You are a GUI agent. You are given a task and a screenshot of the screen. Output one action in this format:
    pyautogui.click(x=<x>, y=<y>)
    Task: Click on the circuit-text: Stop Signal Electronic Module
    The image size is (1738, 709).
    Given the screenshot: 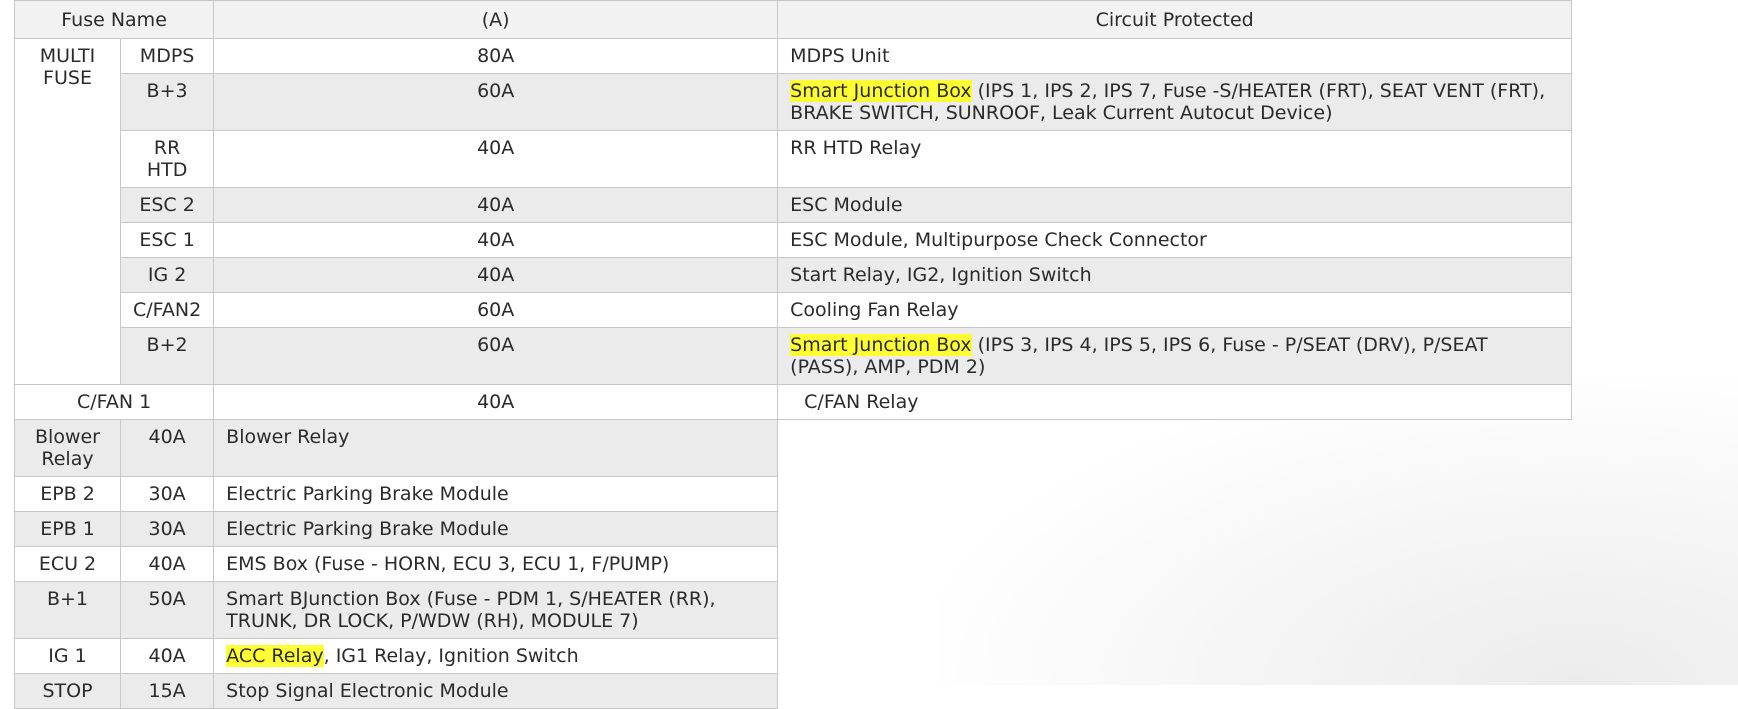 What is the action you would take?
    pyautogui.click(x=367, y=691)
    